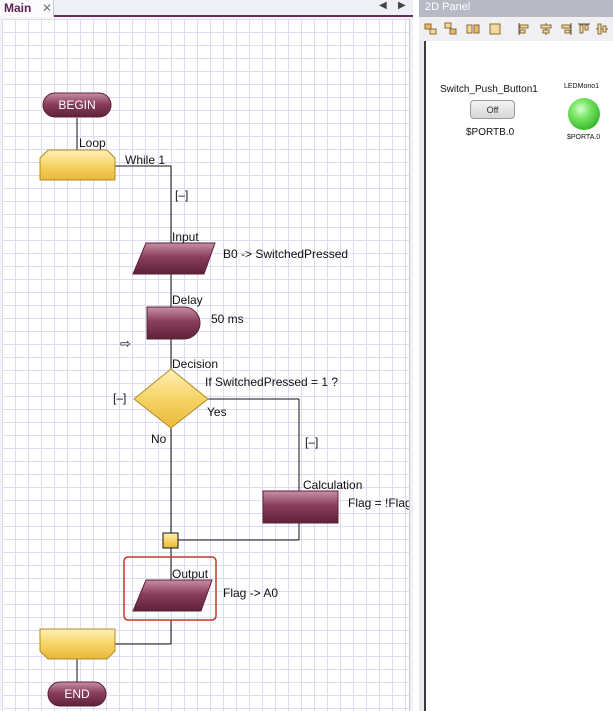  What do you see at coordinates (47, 8) in the screenshot?
I see `close-icon: ✕` at bounding box center [47, 8].